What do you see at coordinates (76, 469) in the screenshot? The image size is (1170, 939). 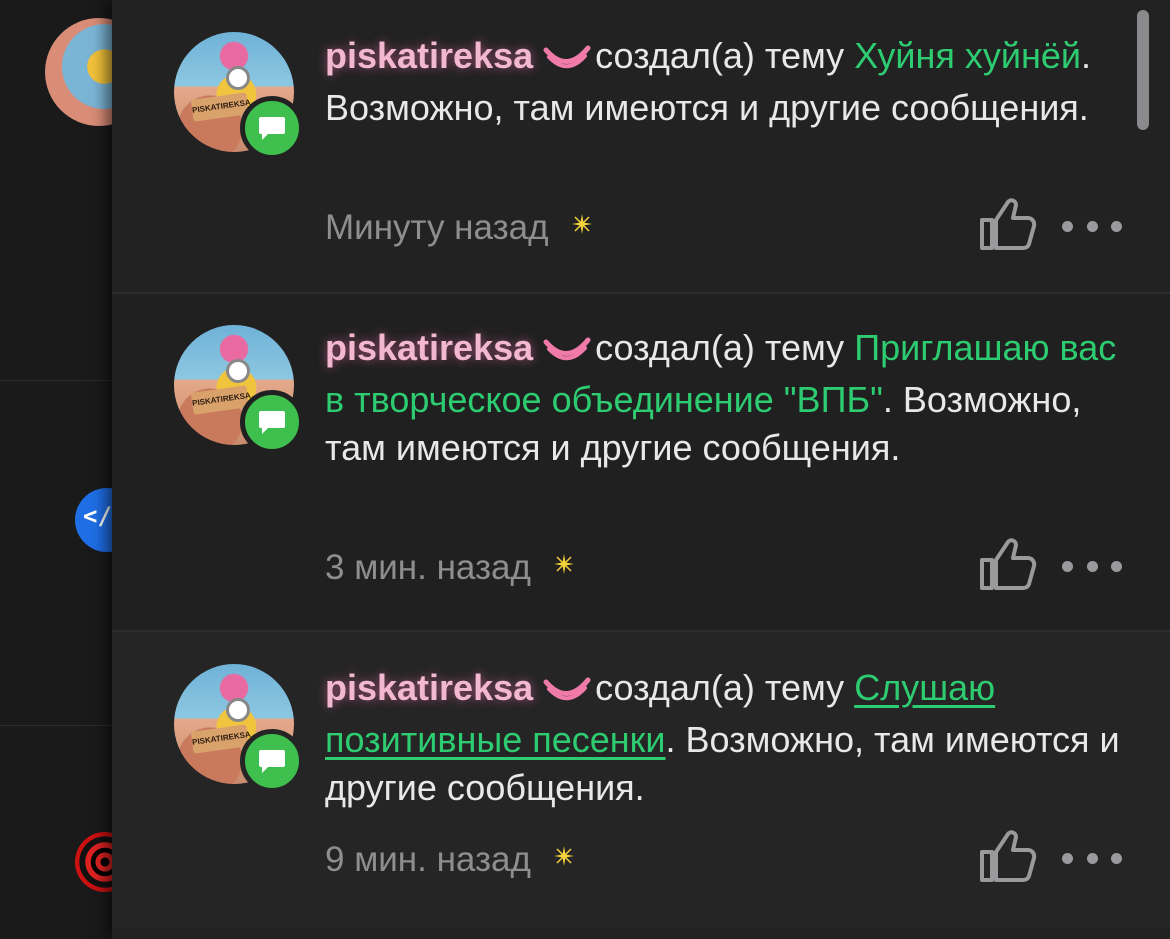 I see `background-page: </` at bounding box center [76, 469].